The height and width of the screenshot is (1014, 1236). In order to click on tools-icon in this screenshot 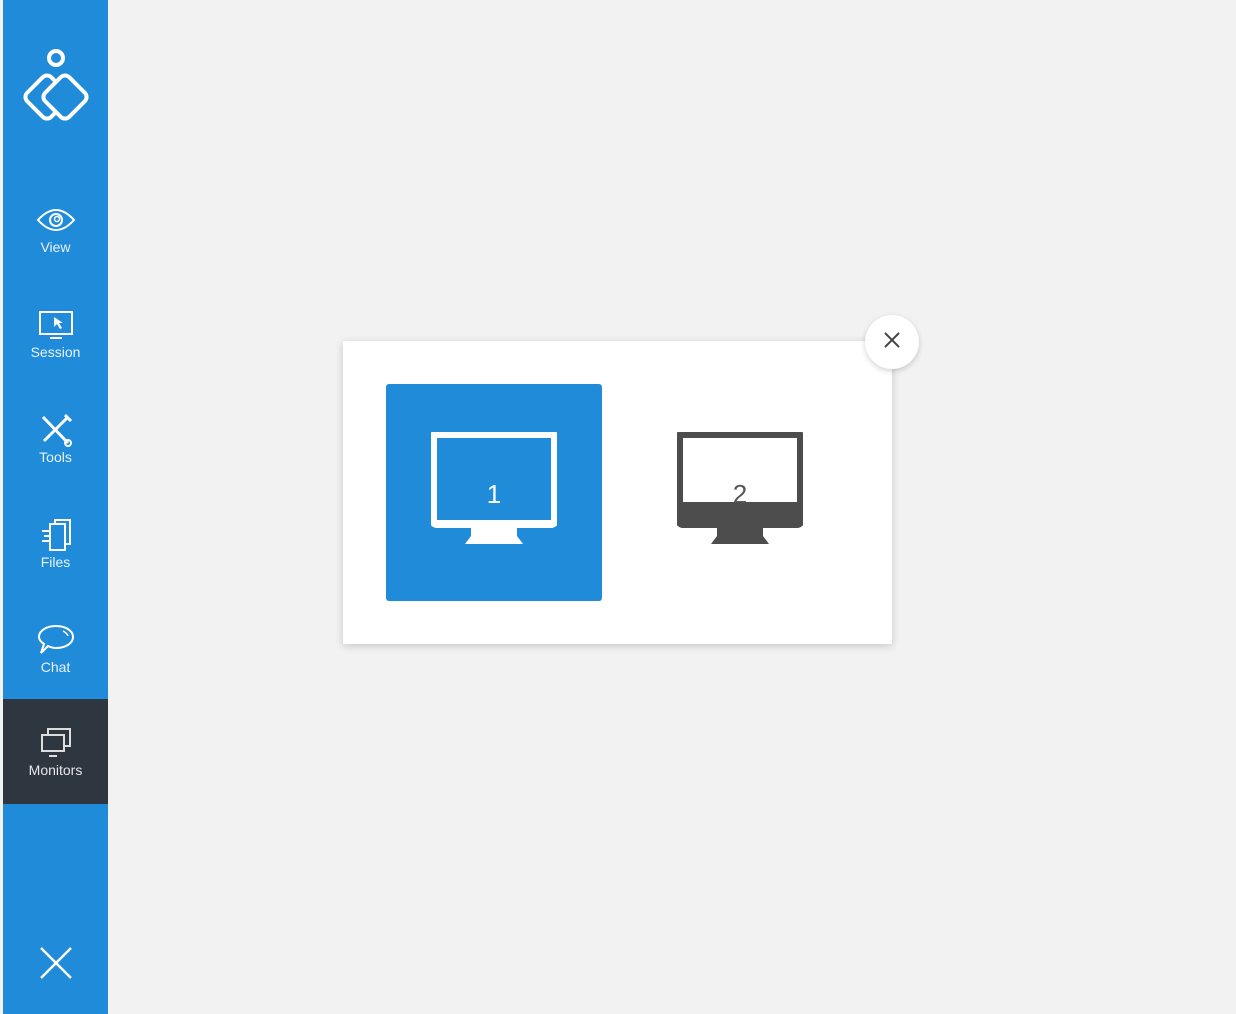, I will do `click(56, 430)`.